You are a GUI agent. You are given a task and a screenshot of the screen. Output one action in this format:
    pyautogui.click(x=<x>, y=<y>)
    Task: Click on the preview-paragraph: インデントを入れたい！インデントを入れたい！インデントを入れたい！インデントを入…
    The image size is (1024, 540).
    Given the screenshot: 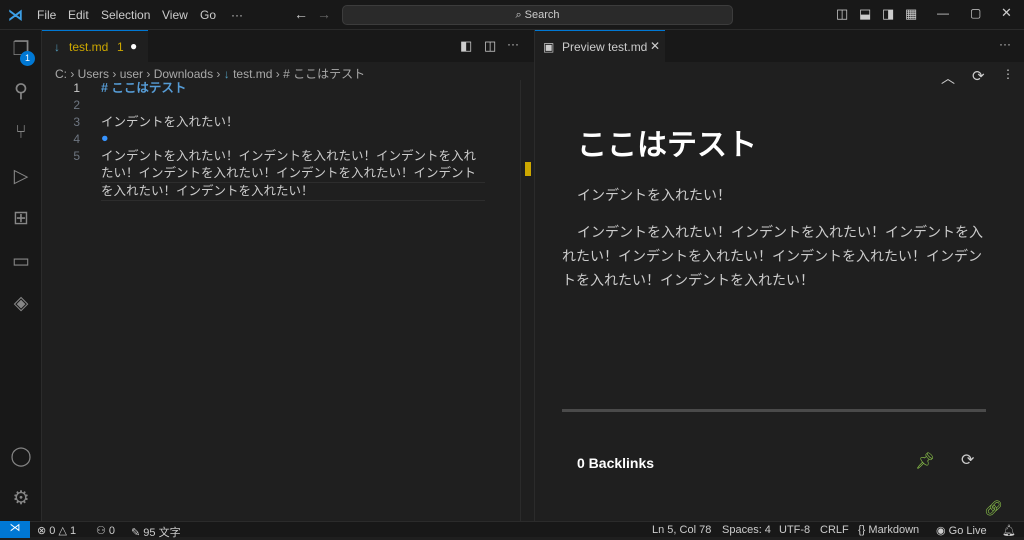 What is the action you would take?
    pyautogui.click(x=772, y=256)
    